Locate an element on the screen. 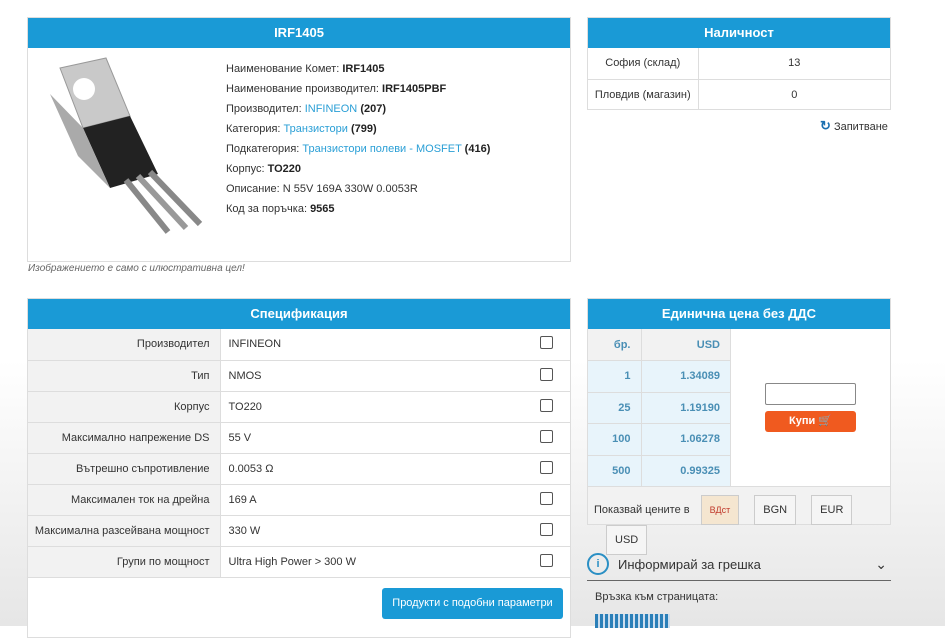 This screenshot has width=945, height=638. inquiry-link: ↻ Запитване is located at coordinates (854, 126).